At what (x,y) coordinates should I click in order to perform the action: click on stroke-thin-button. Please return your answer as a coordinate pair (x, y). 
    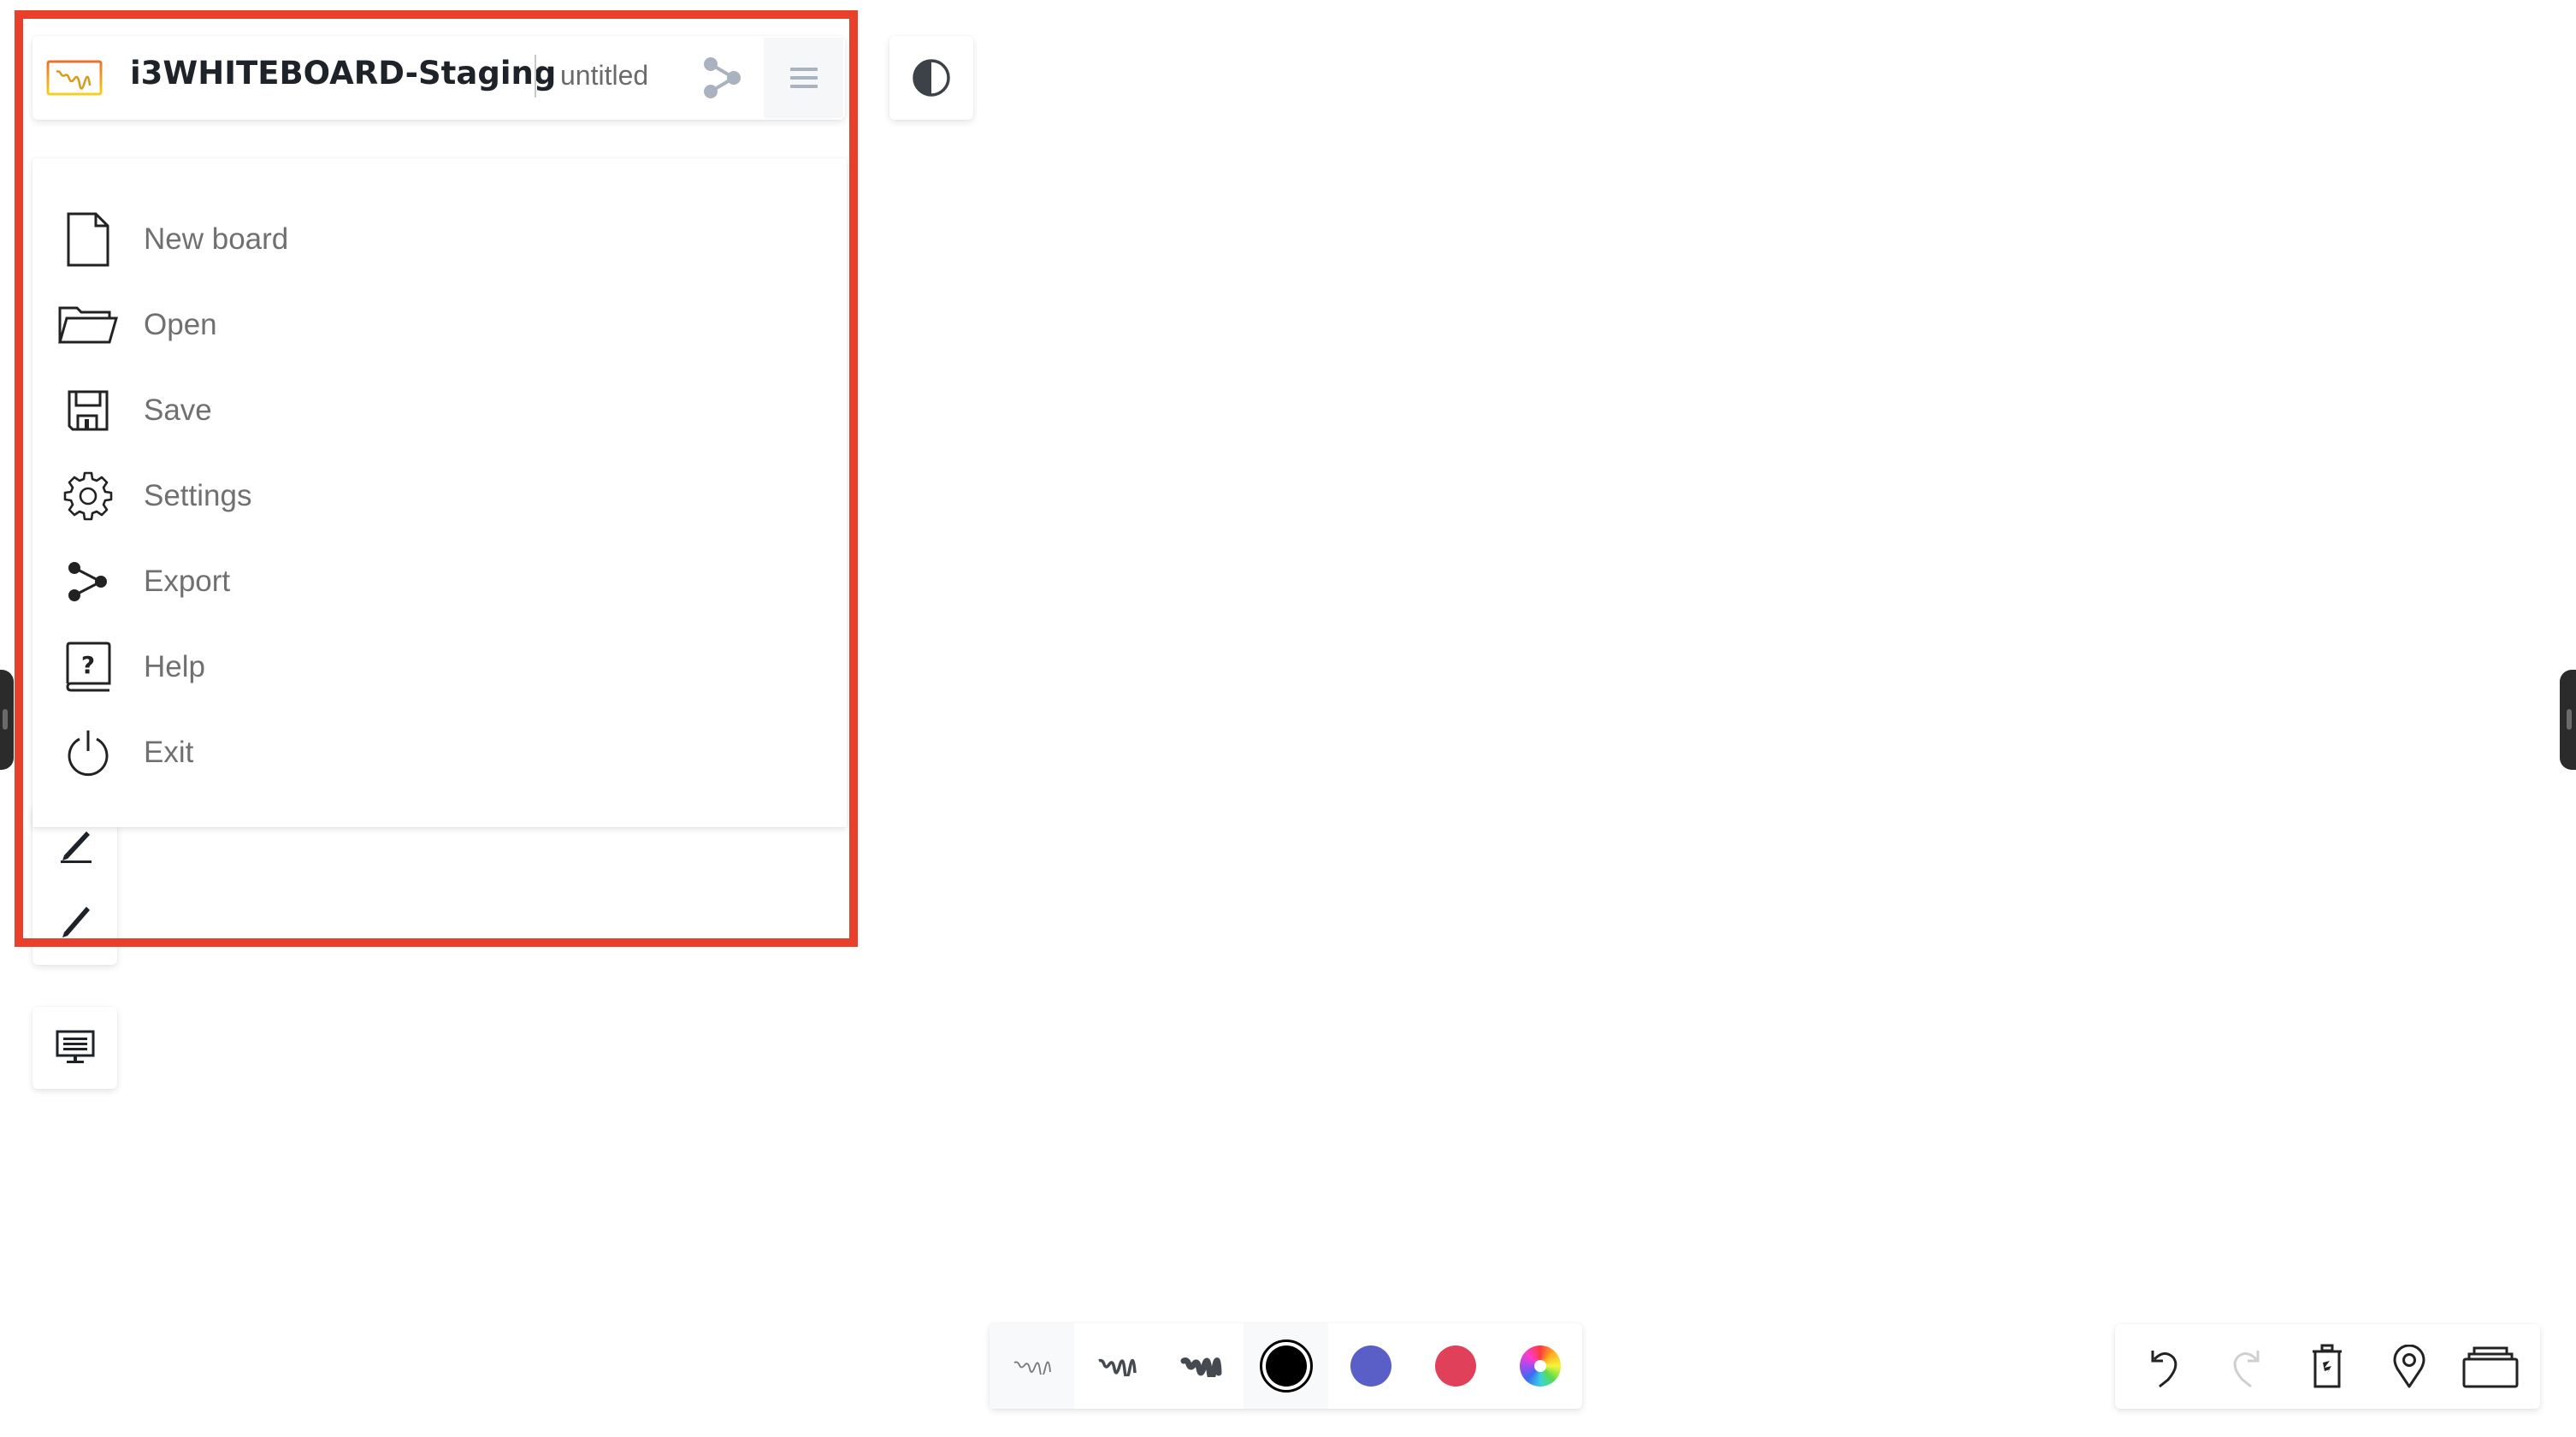
    Looking at the image, I should click on (1032, 1366).